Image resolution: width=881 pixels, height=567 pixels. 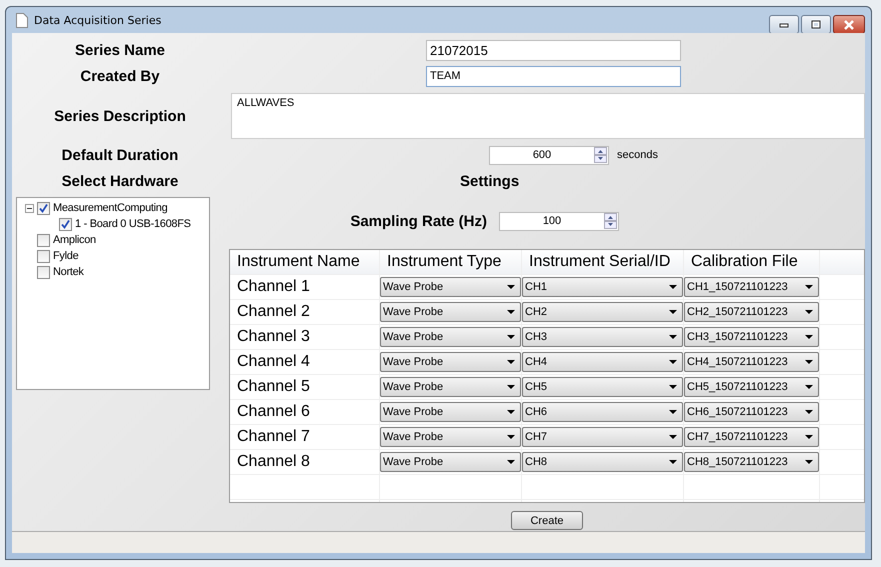 What do you see at coordinates (553, 76) in the screenshot?
I see `created-by-field: TEAM` at bounding box center [553, 76].